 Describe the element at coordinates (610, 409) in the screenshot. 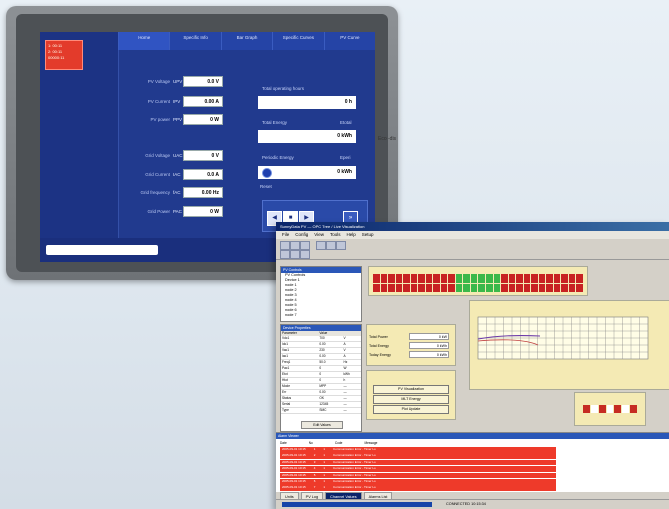

I see `indicator-panel` at that location.